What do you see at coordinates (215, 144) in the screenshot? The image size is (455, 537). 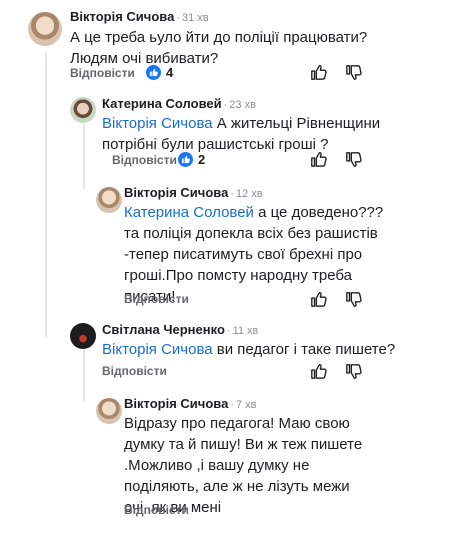 I see `comment-text-line: потрібні були рашистські гроші ?` at bounding box center [215, 144].